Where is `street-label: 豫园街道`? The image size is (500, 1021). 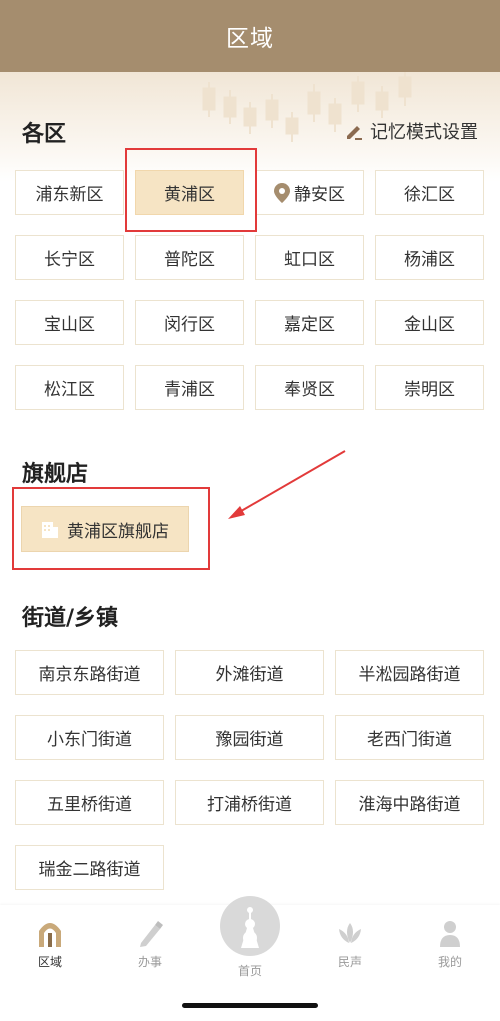 street-label: 豫园街道 is located at coordinates (249, 740).